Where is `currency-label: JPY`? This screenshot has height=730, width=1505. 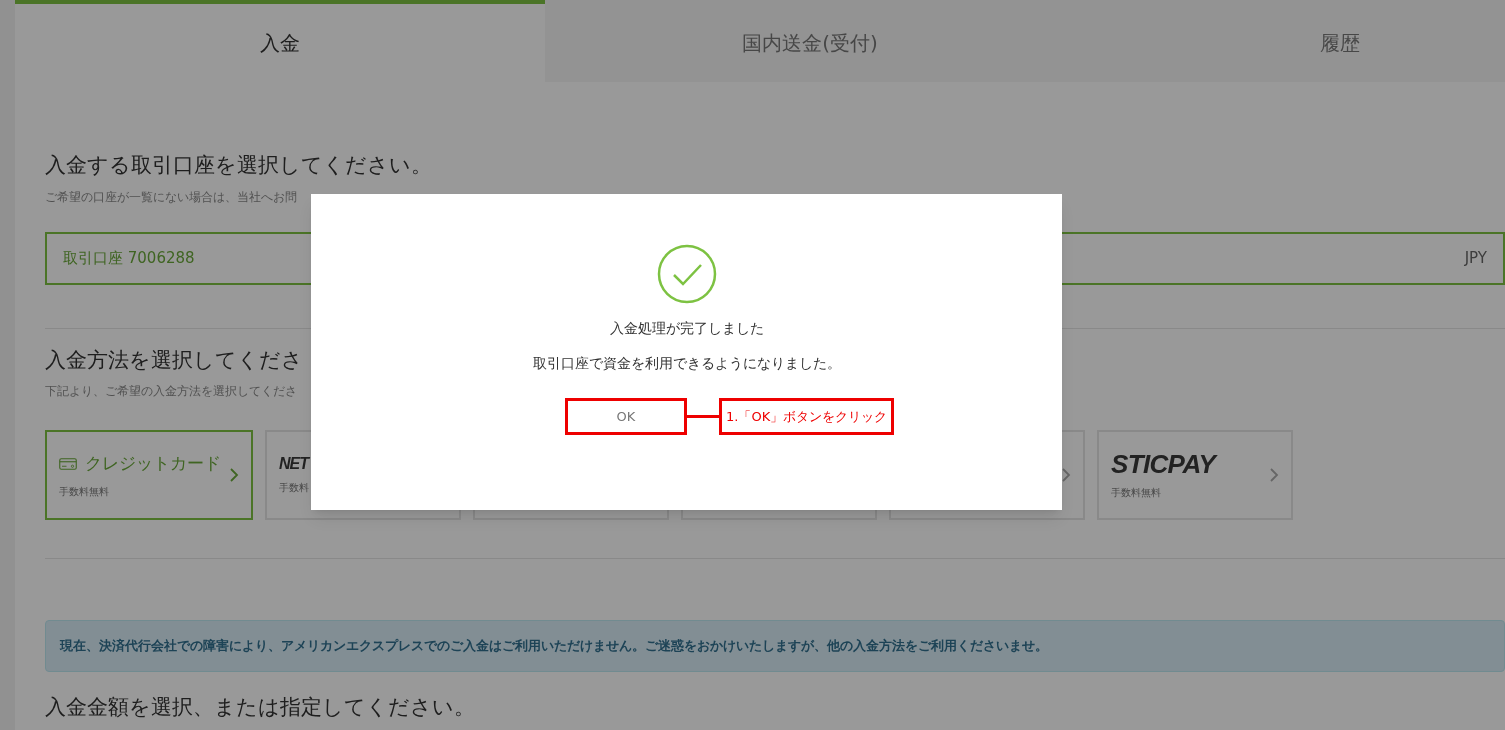
currency-label: JPY is located at coordinates (1475, 258).